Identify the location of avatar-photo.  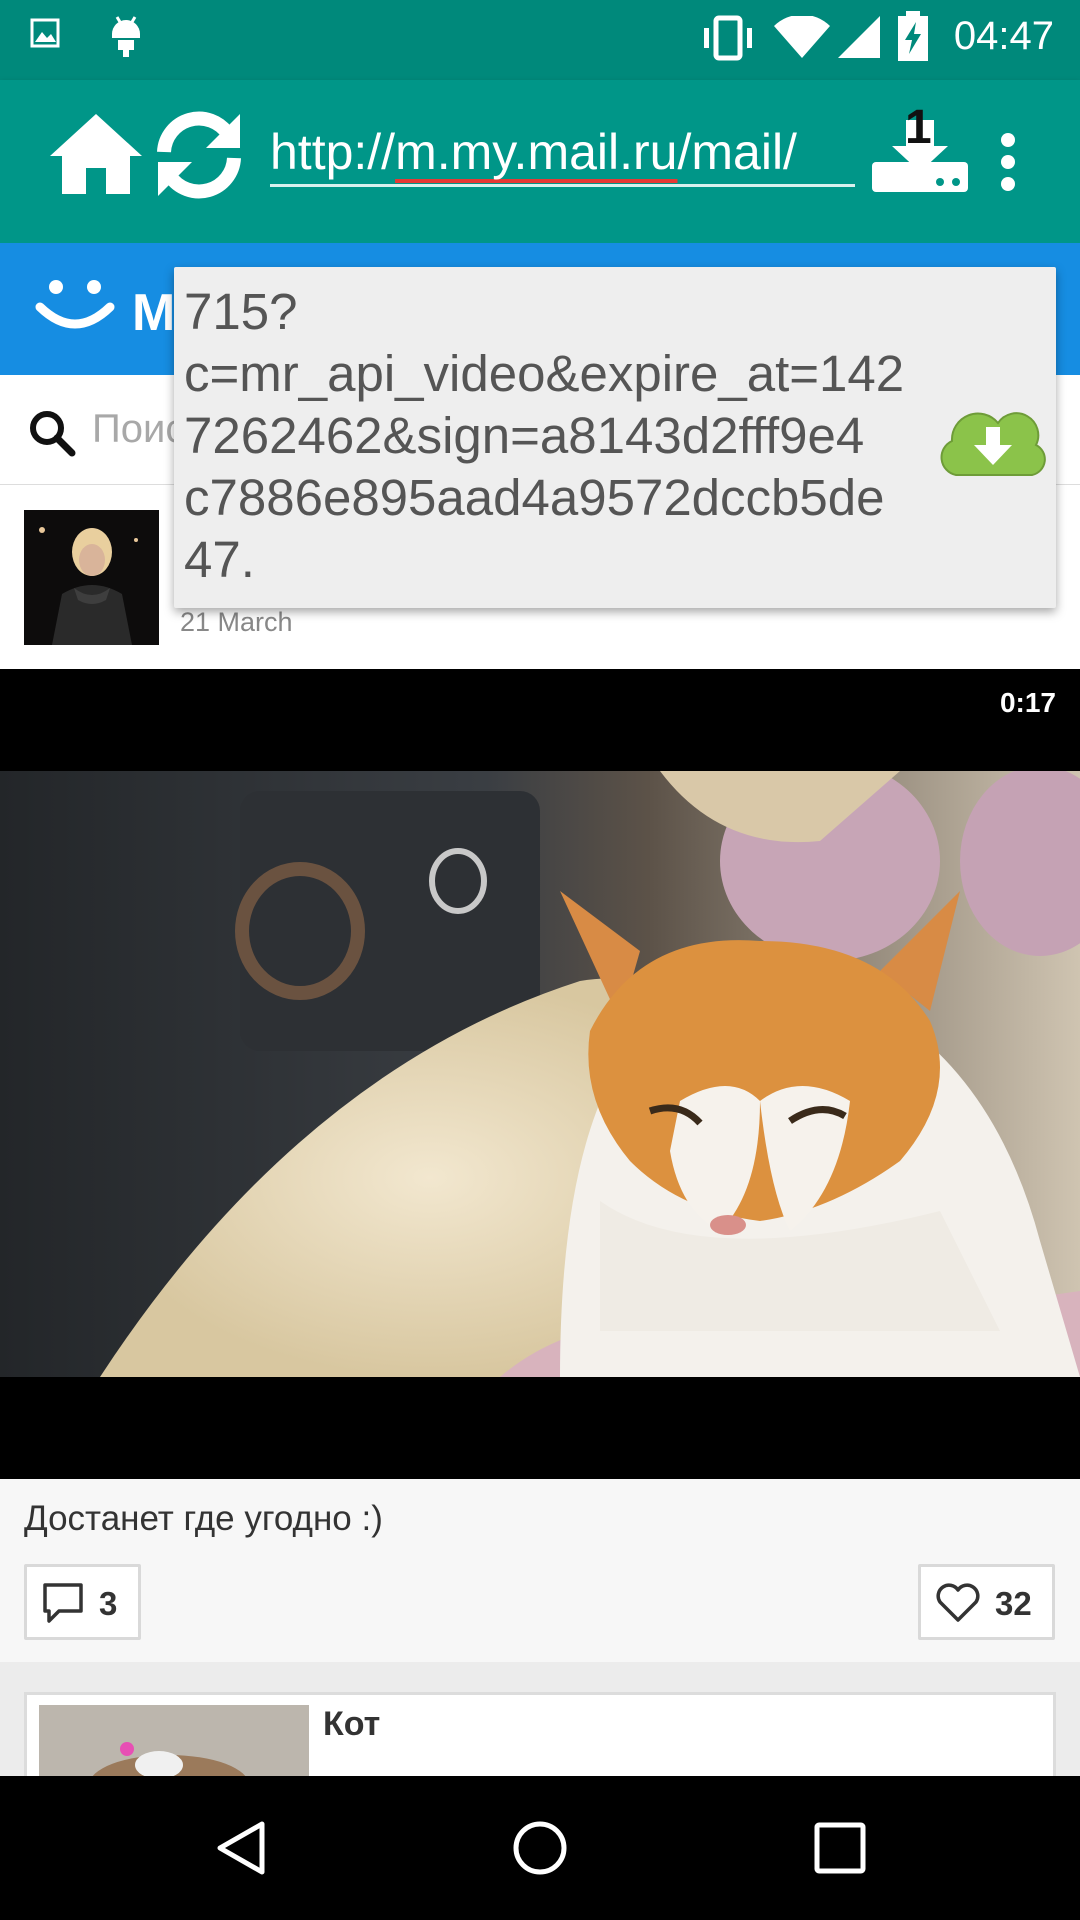
(91, 577).